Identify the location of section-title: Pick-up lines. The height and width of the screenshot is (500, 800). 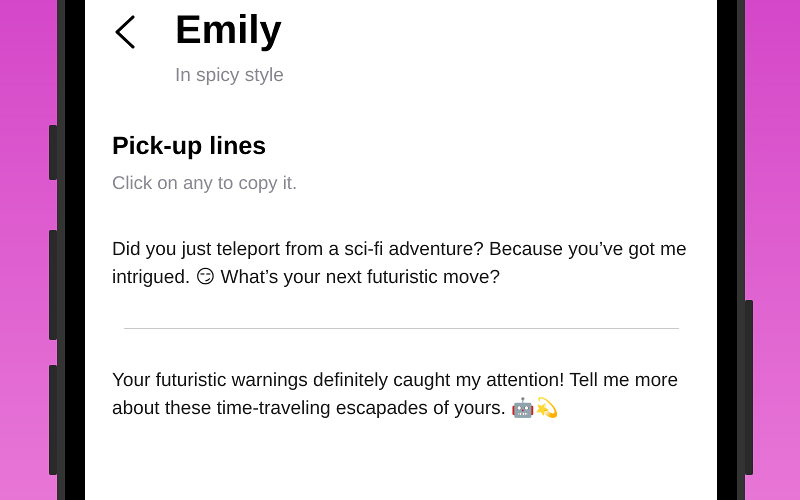
(190, 145).